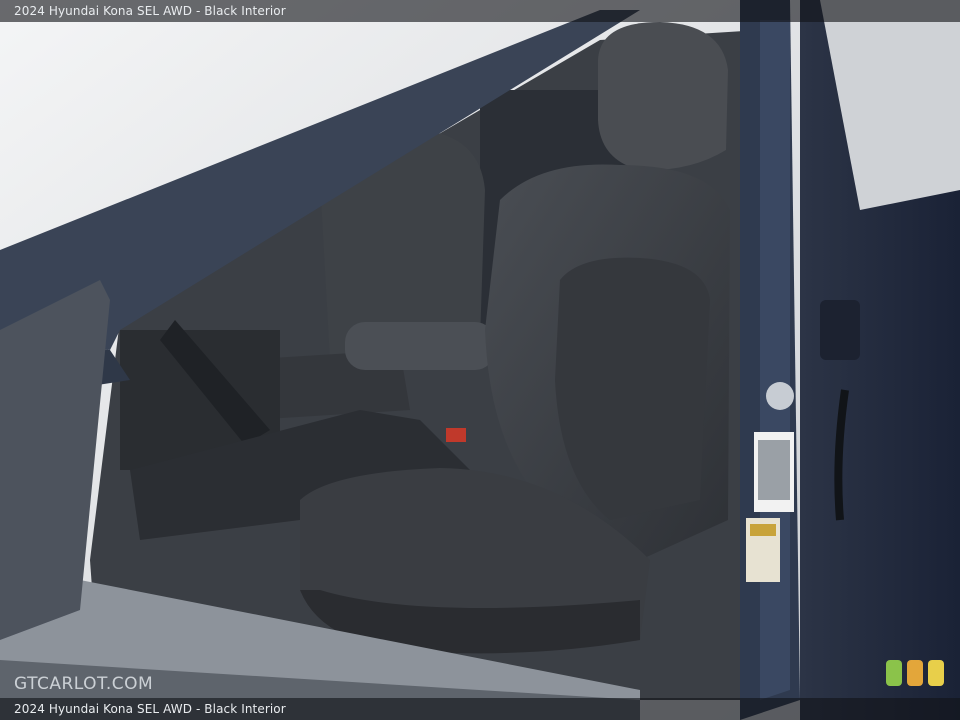 The image size is (960, 720). What do you see at coordinates (456, 435) in the screenshot?
I see `seatbelt-buckle` at bounding box center [456, 435].